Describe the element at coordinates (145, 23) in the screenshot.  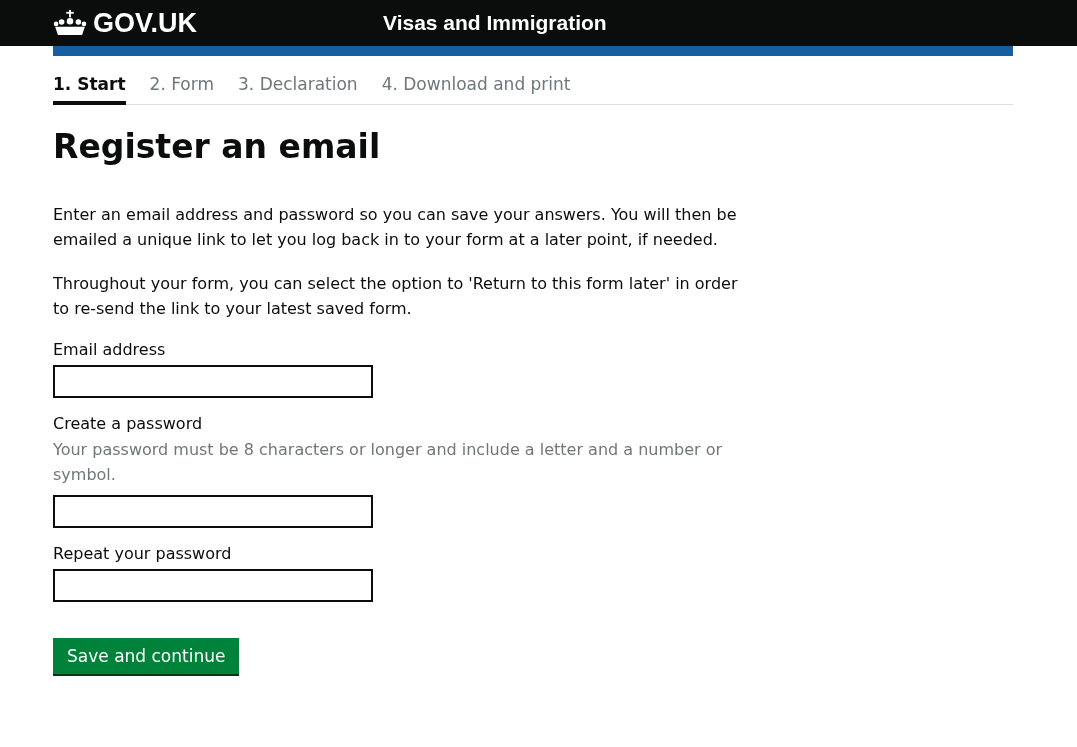
I see `gov-uk-logo: GOV.UK` at that location.